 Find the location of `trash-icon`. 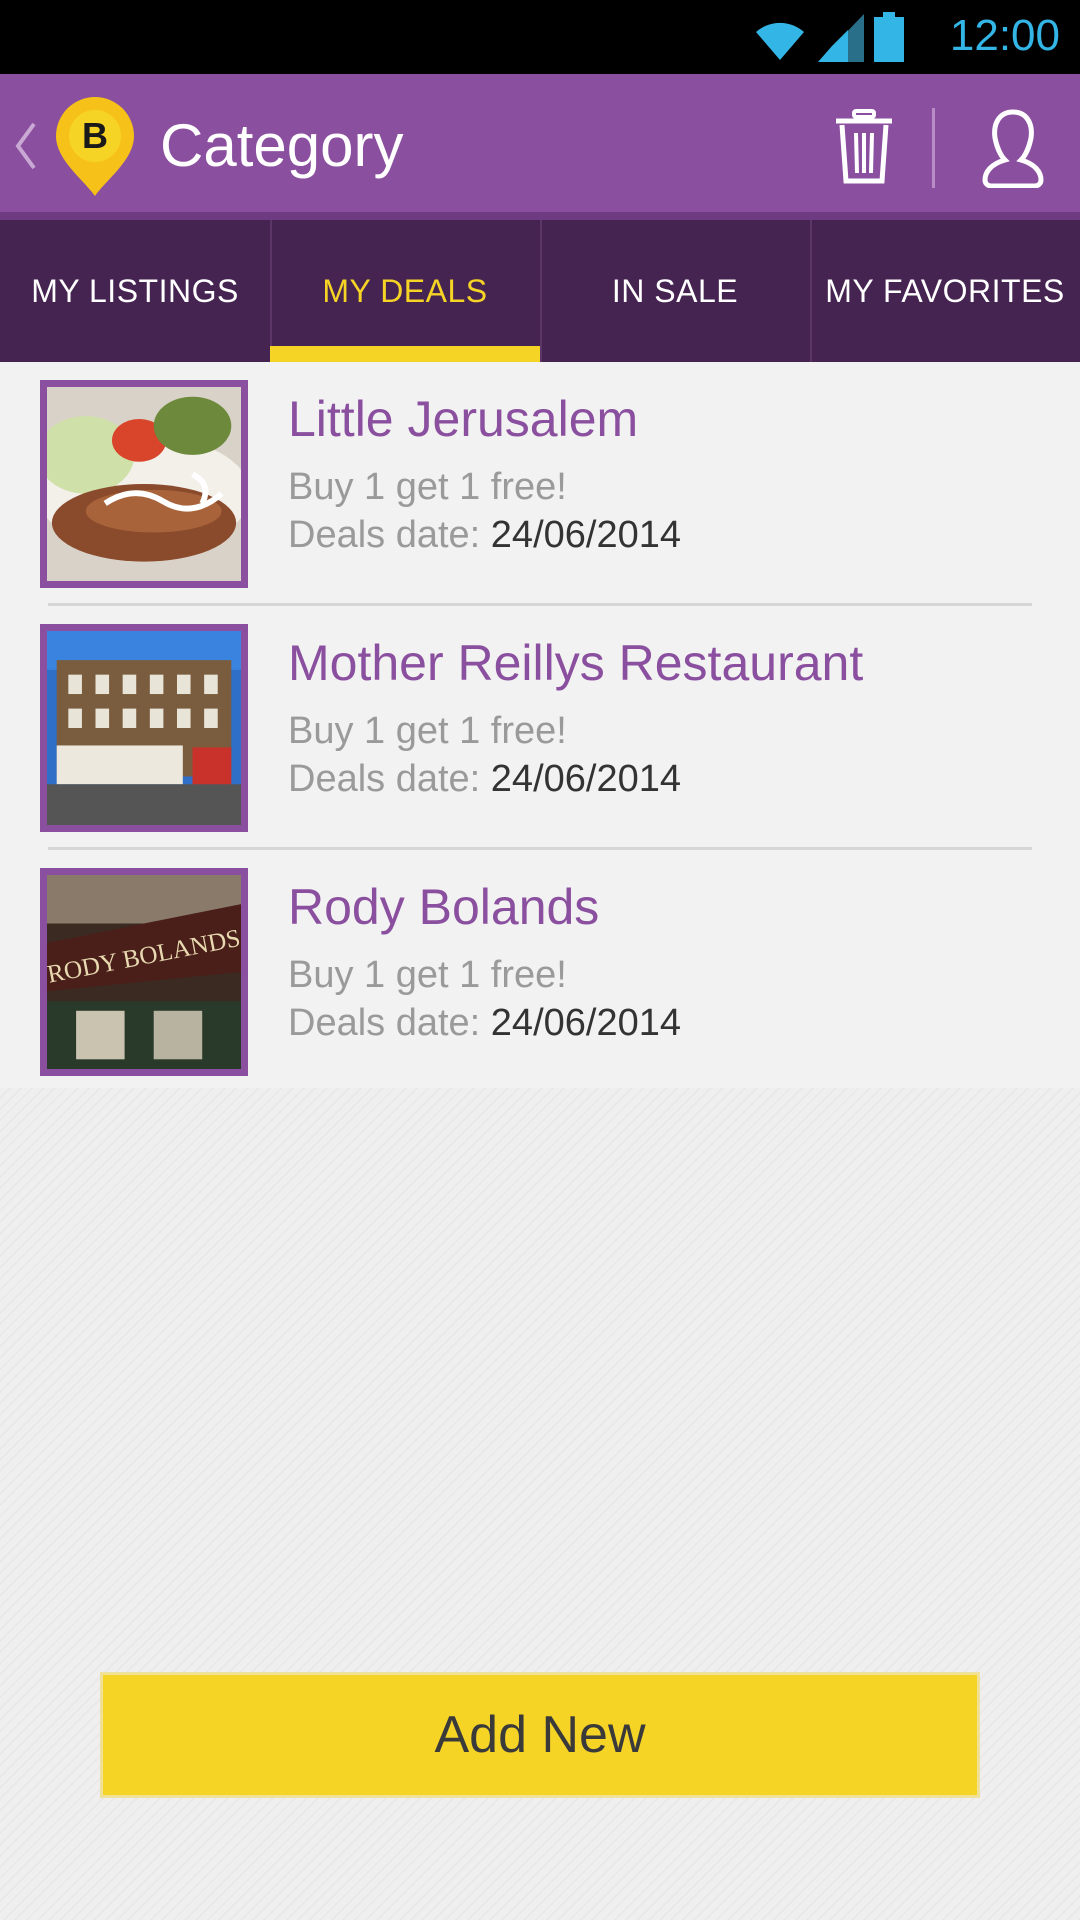

trash-icon is located at coordinates (864, 146).